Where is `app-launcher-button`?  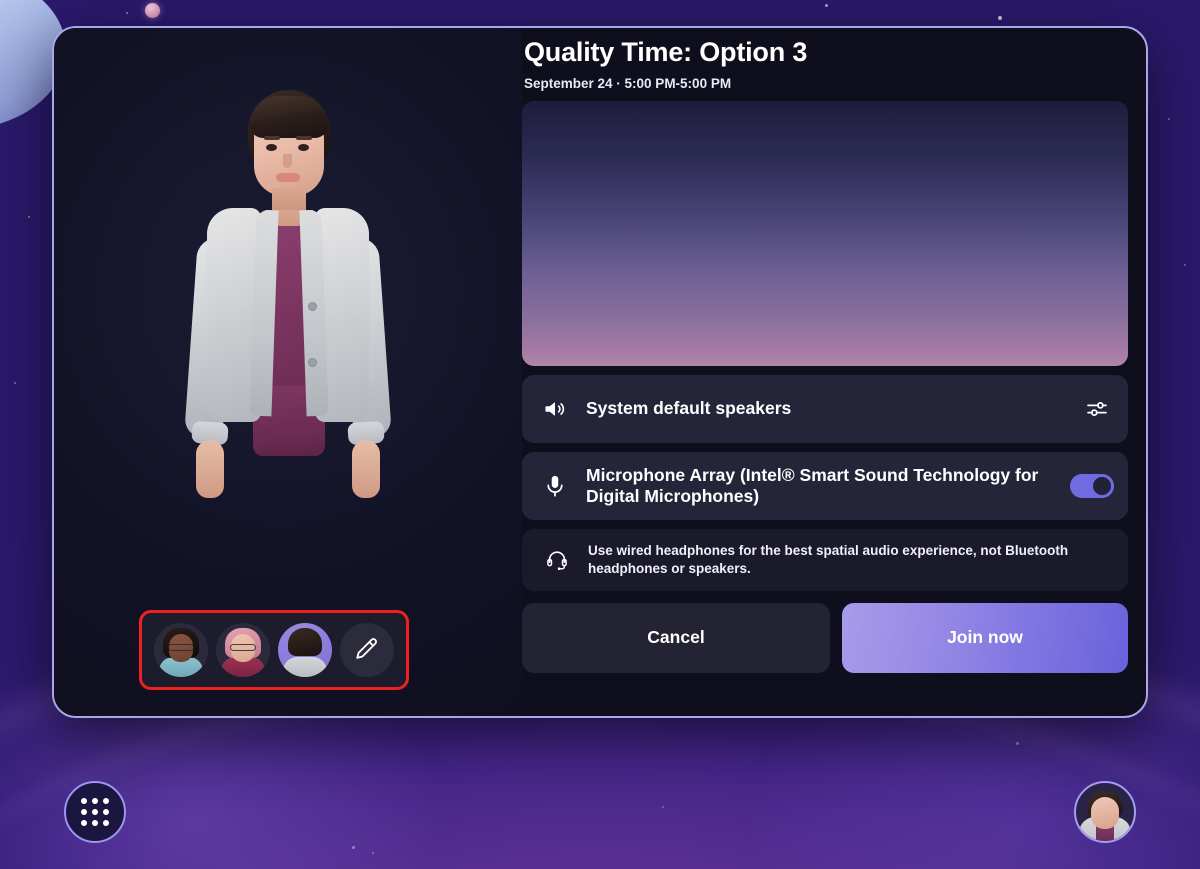 app-launcher-button is located at coordinates (95, 812).